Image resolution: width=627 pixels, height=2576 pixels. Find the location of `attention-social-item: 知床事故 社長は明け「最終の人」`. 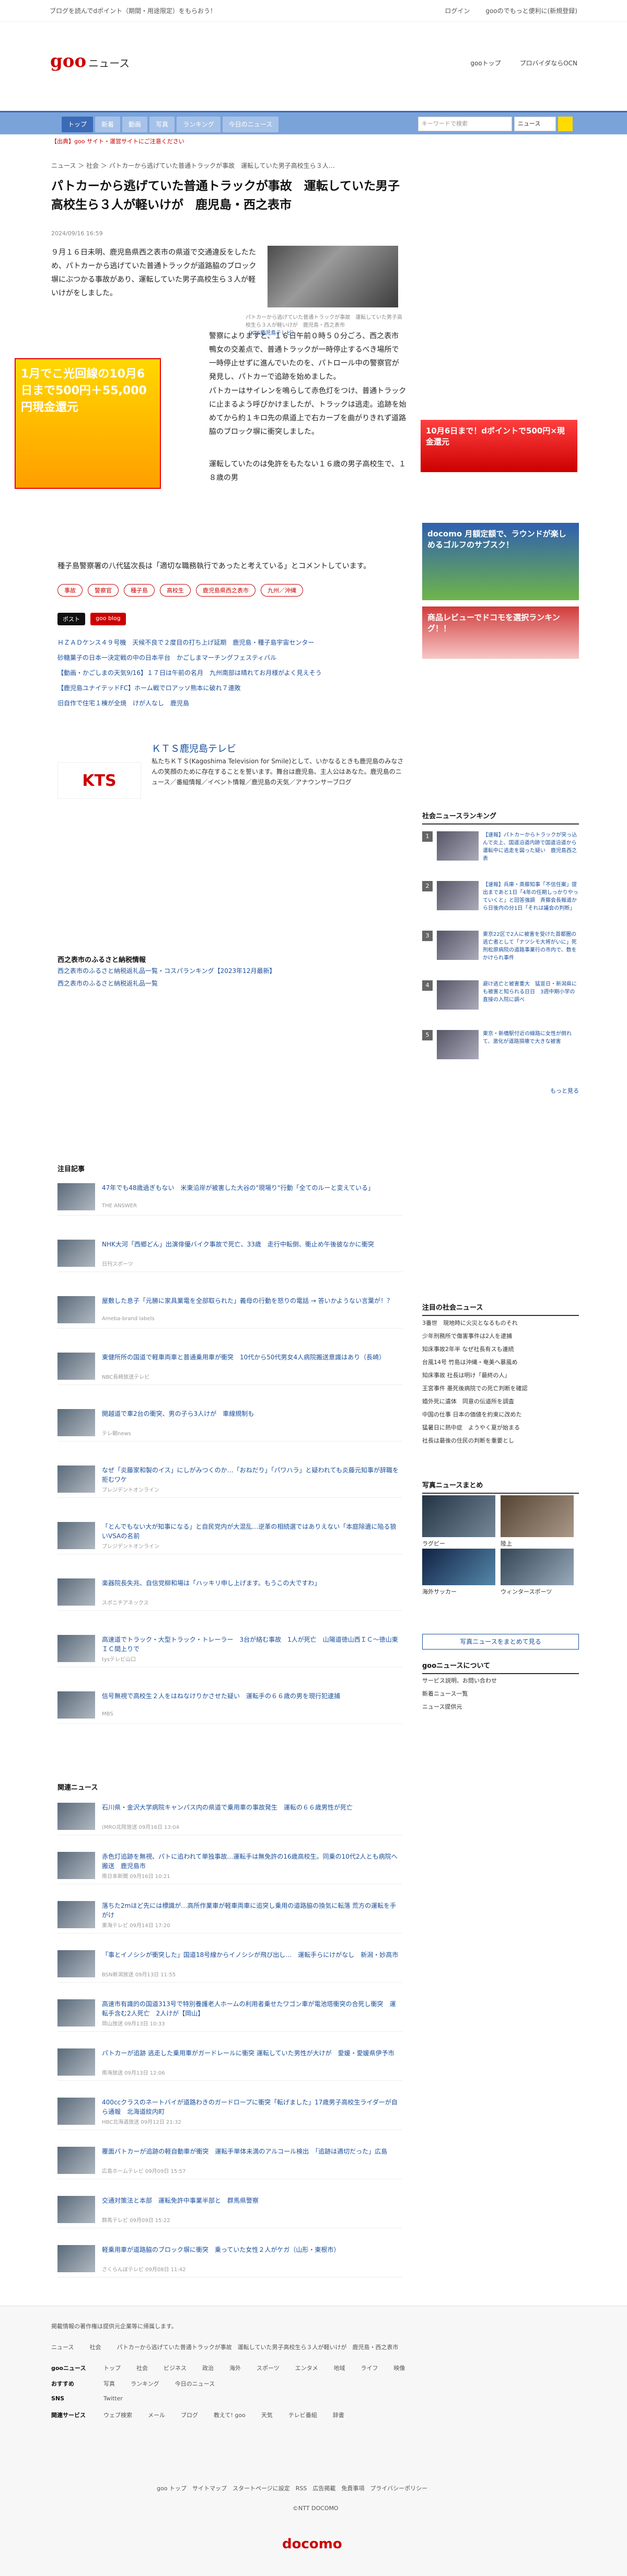

attention-social-item: 知床事故 社長は明け「最終の人」 is located at coordinates (500, 1375).